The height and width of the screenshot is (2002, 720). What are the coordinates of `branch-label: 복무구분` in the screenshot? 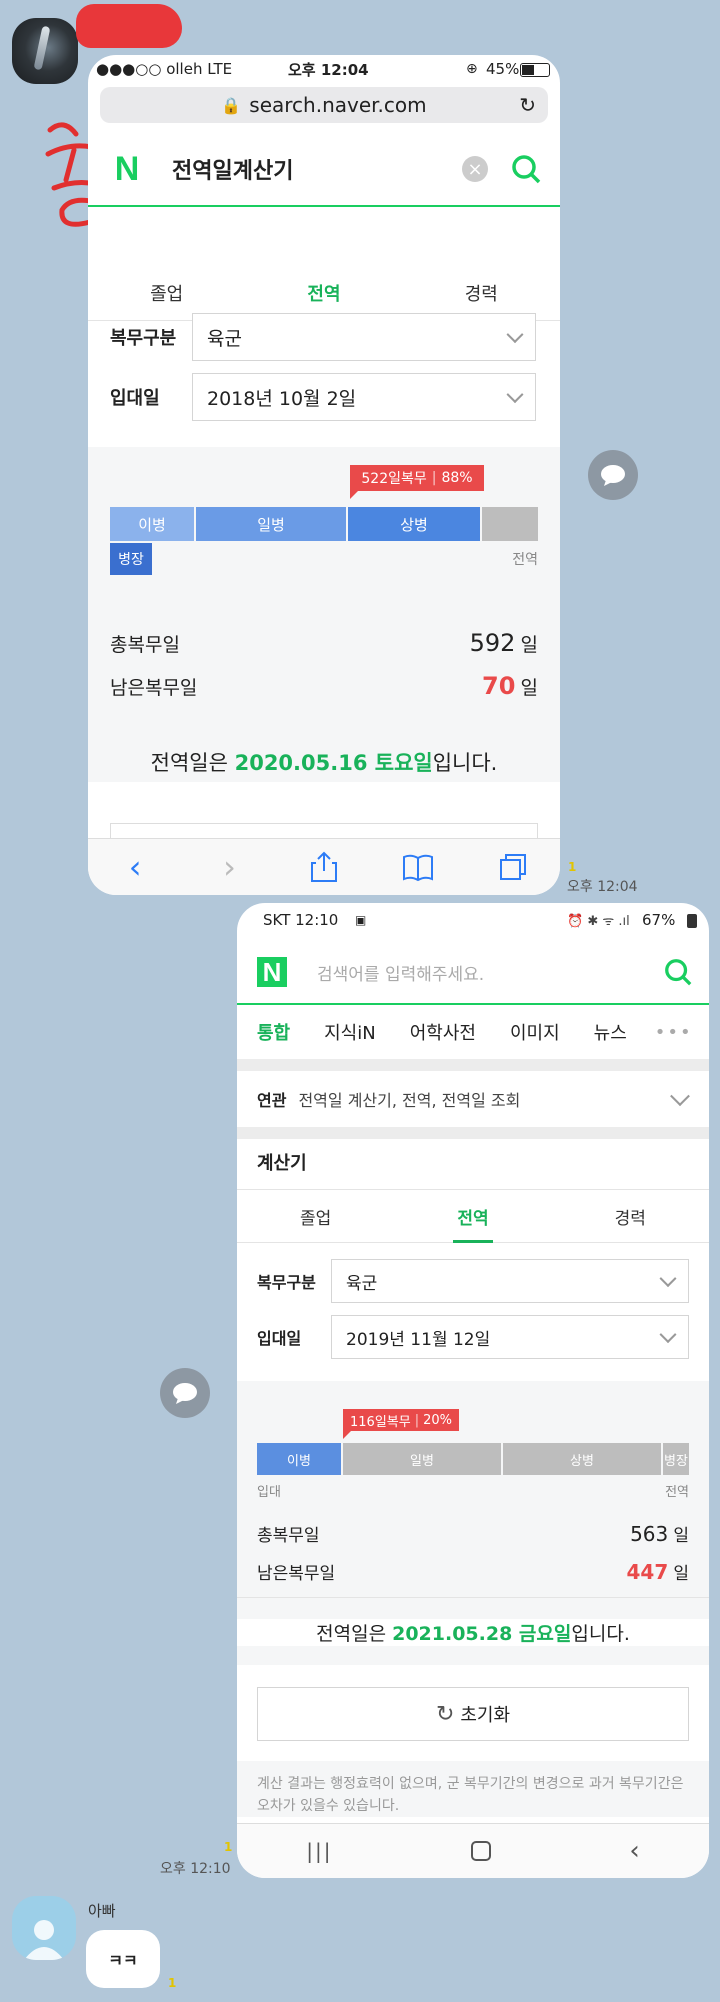 It's located at (286, 1282).